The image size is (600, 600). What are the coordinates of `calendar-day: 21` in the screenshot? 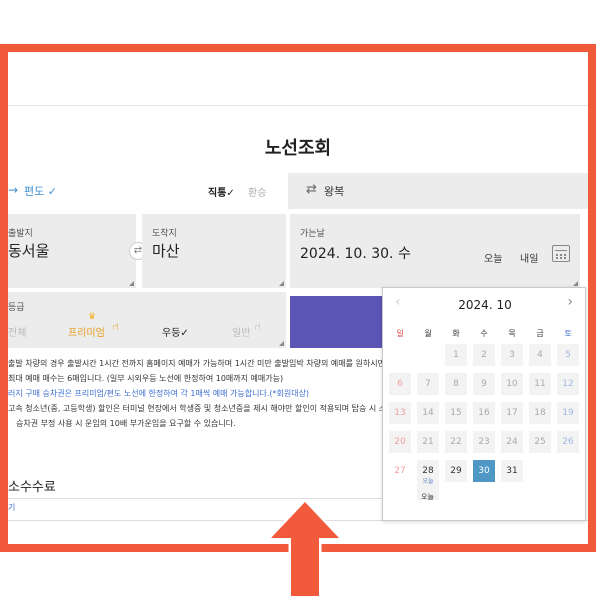 It's located at (428, 442).